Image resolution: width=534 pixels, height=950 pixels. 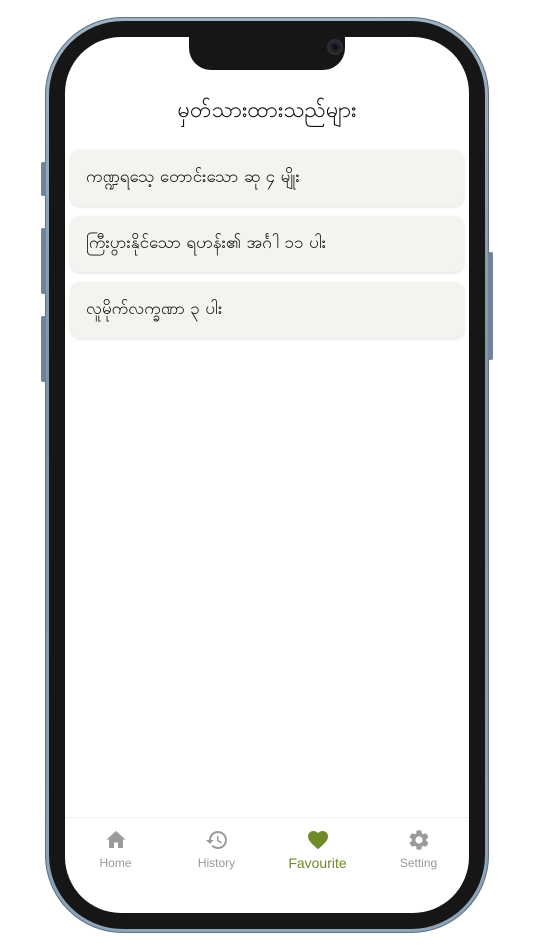 I want to click on home-icon, so click(x=115, y=839).